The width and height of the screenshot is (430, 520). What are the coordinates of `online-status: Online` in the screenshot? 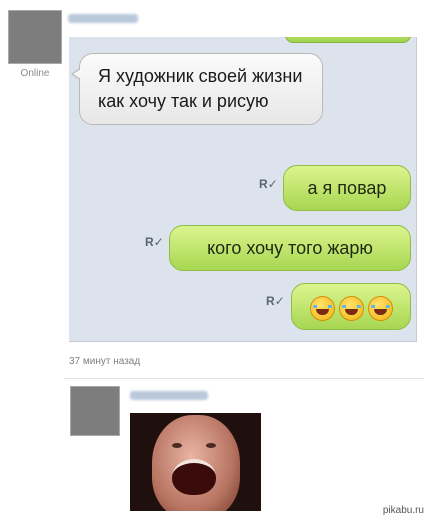 It's located at (35, 73).